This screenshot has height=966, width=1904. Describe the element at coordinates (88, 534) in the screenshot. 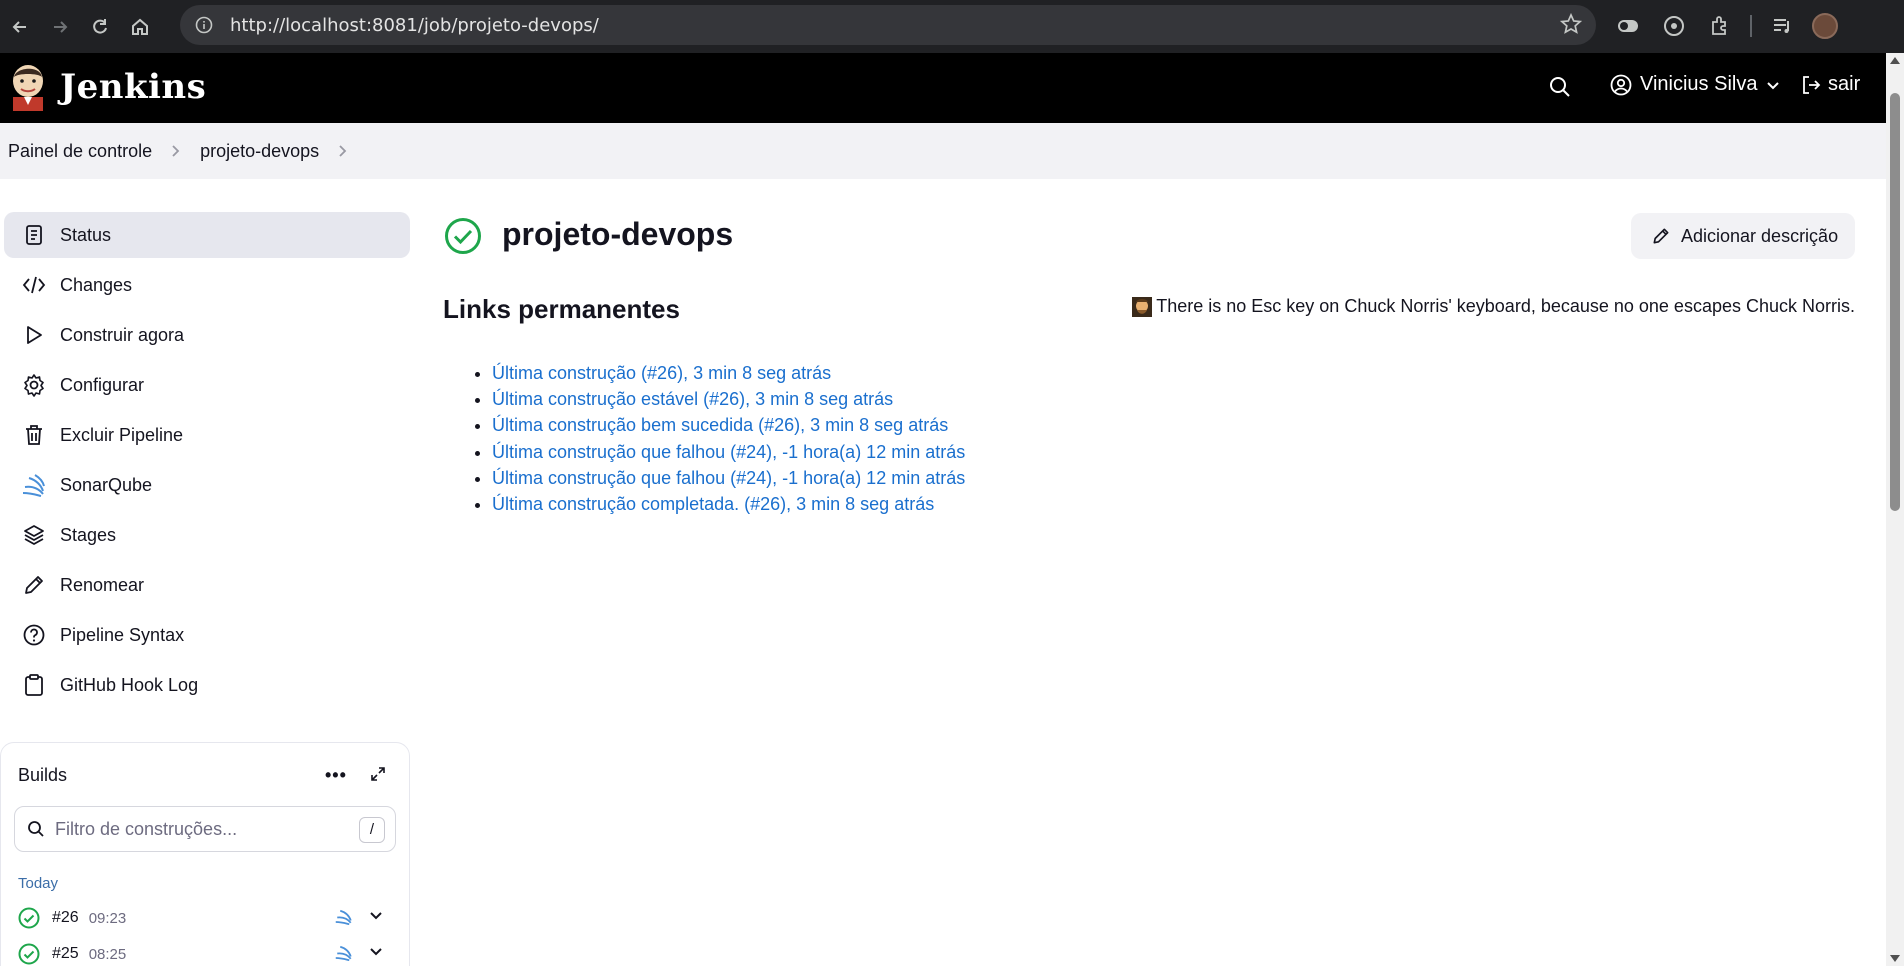

I see `sidebar-item-label: Stages` at that location.